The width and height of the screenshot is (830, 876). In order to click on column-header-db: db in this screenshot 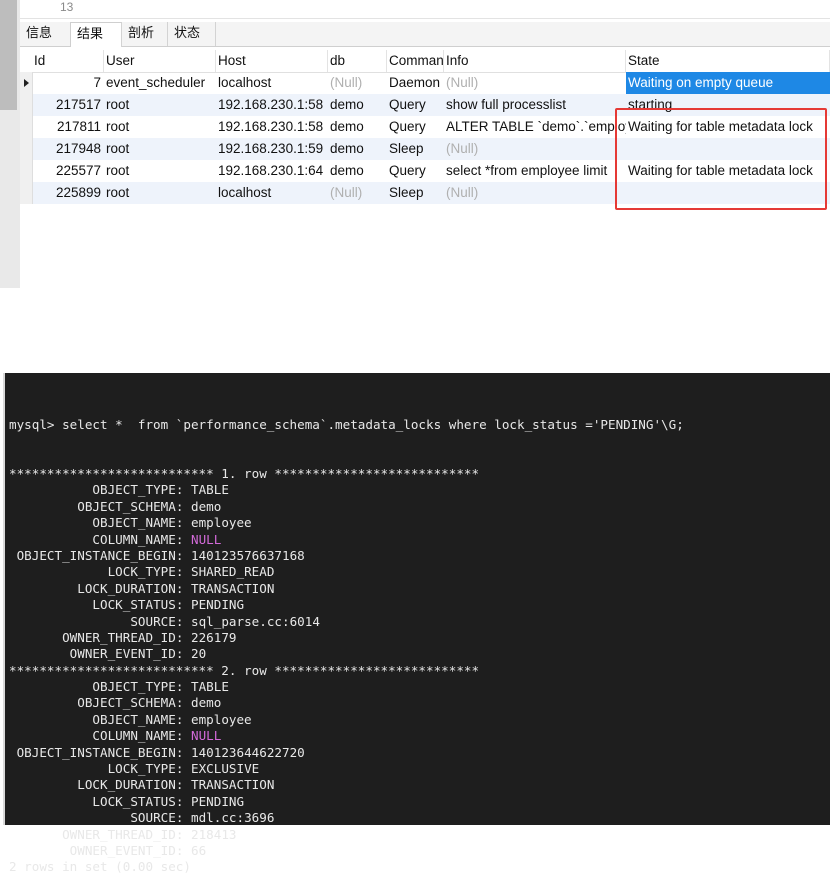, I will do `click(357, 61)`.